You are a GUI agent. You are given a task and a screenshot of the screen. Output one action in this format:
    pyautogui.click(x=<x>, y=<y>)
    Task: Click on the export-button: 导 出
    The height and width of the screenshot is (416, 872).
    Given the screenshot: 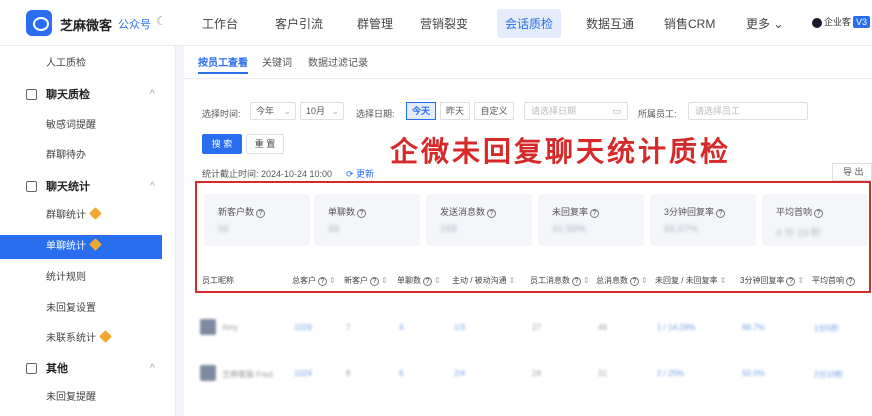 What is the action you would take?
    pyautogui.click(x=852, y=172)
    